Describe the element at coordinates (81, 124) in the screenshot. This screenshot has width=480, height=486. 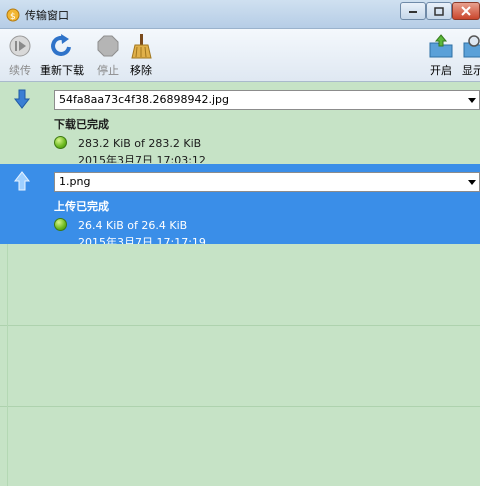
I see `transfer-status: 下载已完成` at that location.